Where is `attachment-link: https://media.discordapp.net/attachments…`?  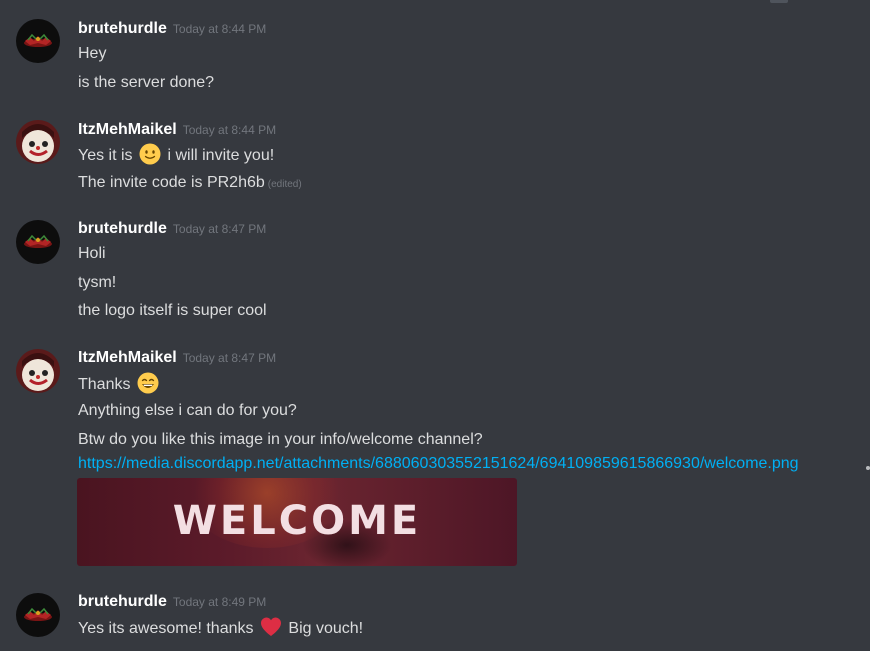
attachment-link: https://media.discordapp.net/attachments… is located at coordinates (438, 463).